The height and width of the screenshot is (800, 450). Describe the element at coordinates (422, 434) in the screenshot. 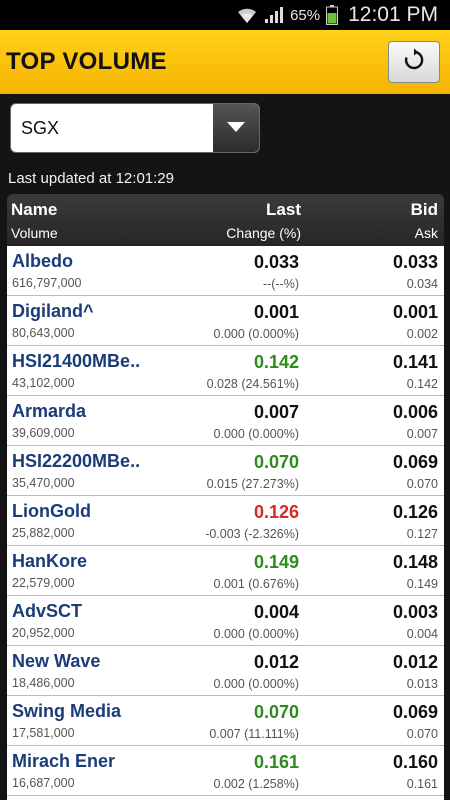

I see `stock-ask: 0.007` at that location.